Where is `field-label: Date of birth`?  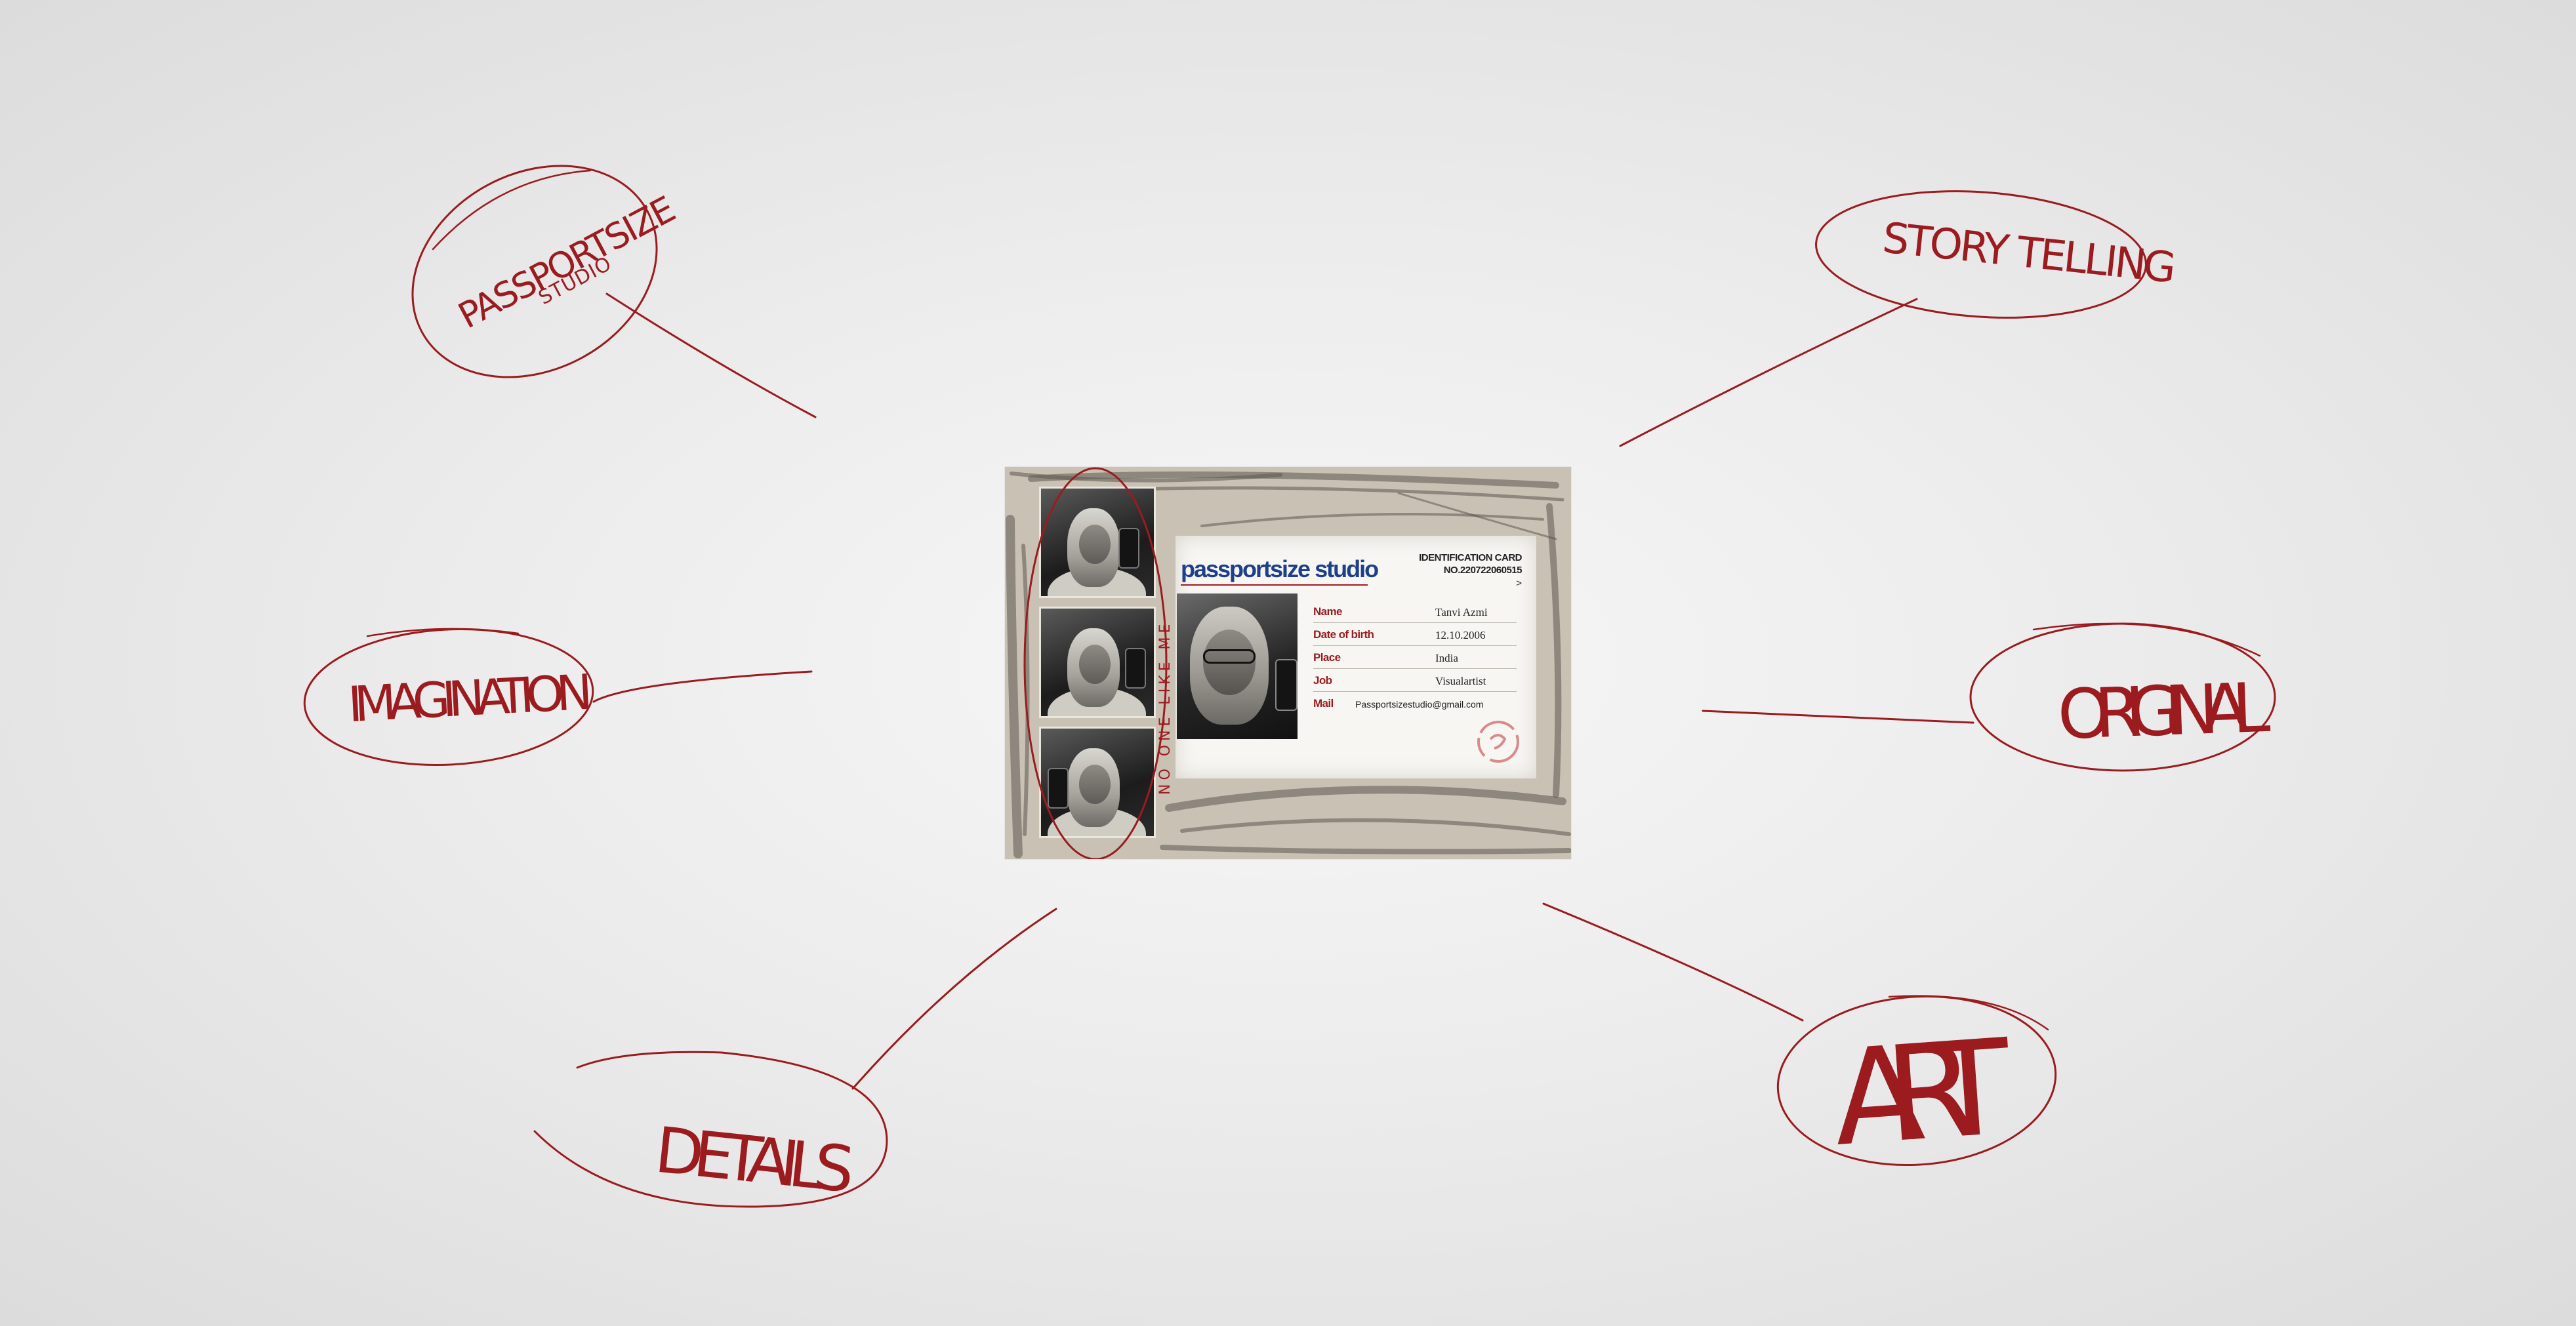 field-label: Date of birth is located at coordinates (1343, 634).